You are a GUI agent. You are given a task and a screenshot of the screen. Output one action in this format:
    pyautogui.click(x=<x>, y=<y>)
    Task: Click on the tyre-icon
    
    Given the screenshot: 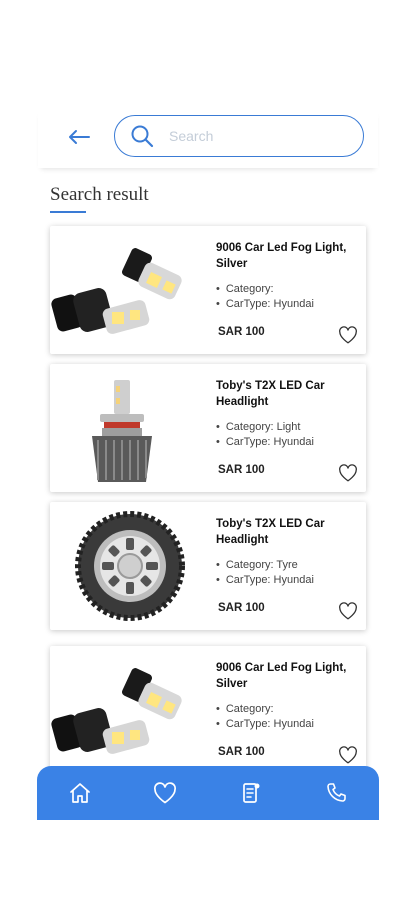 What is the action you would take?
    pyautogui.click(x=130, y=566)
    